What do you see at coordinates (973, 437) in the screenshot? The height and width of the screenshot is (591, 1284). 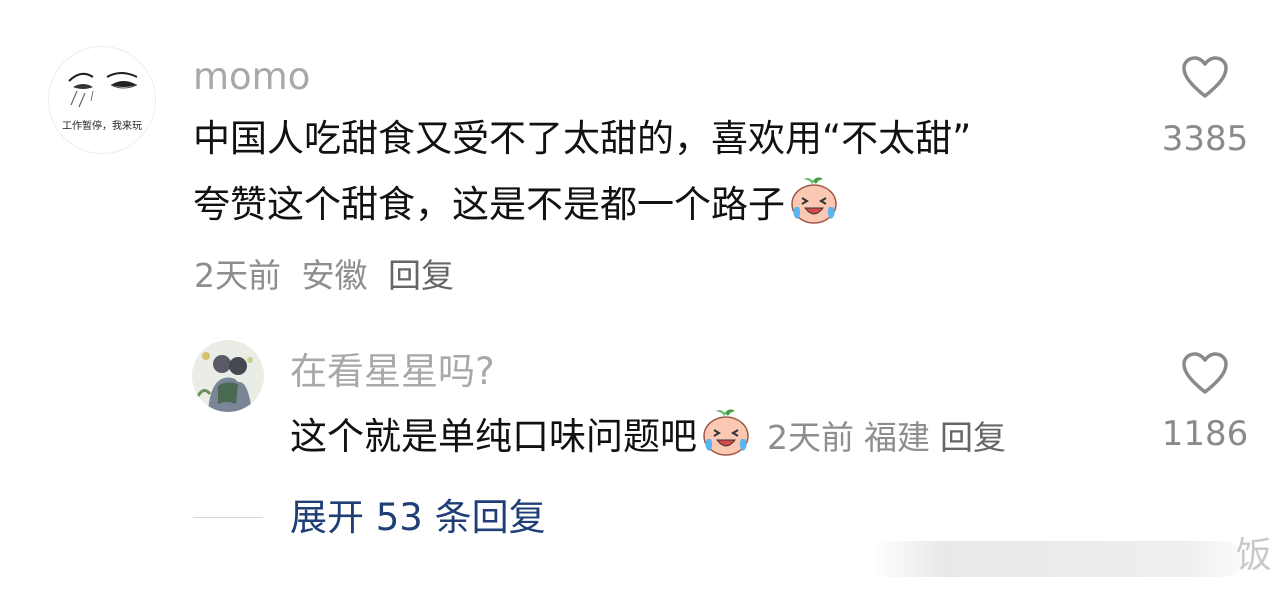 I see `reply-reply-button: 回复` at bounding box center [973, 437].